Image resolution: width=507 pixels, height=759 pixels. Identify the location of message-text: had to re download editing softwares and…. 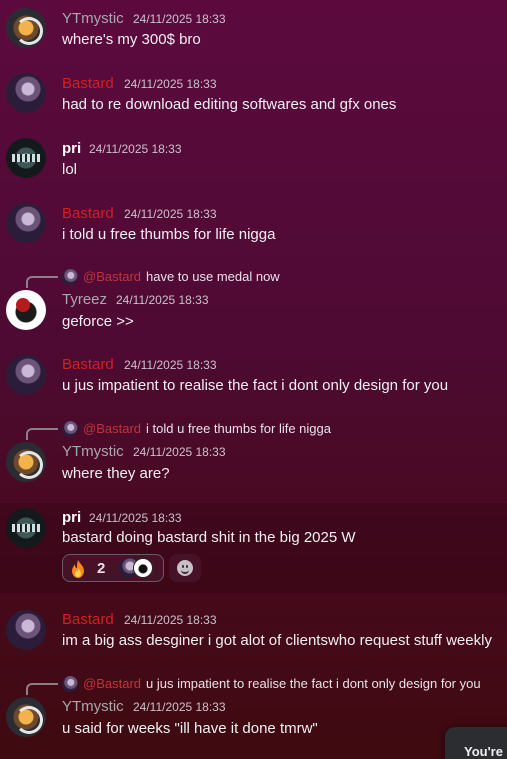
(229, 104).